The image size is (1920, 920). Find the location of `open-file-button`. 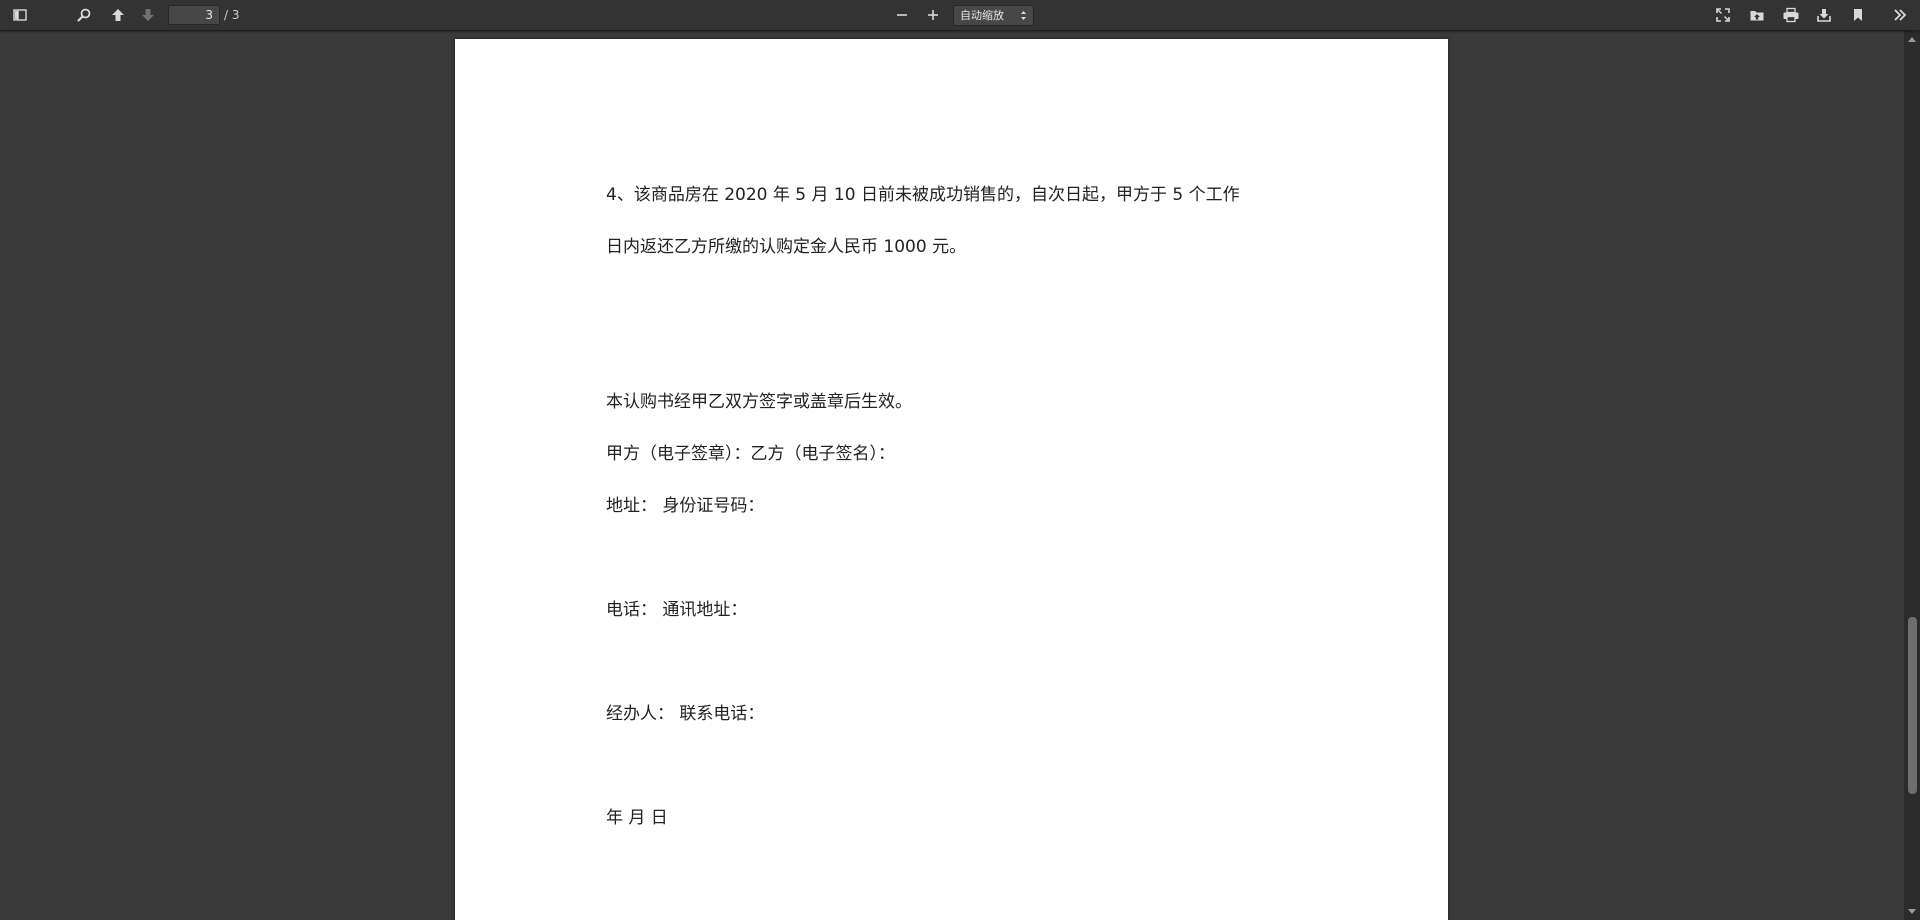

open-file-button is located at coordinates (1757, 15).